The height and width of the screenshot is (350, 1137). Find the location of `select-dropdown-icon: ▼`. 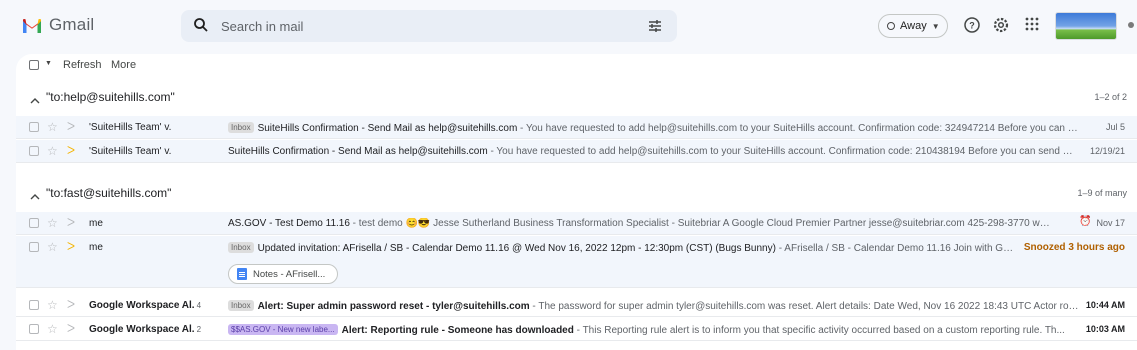

select-dropdown-icon: ▼ is located at coordinates (48, 63).